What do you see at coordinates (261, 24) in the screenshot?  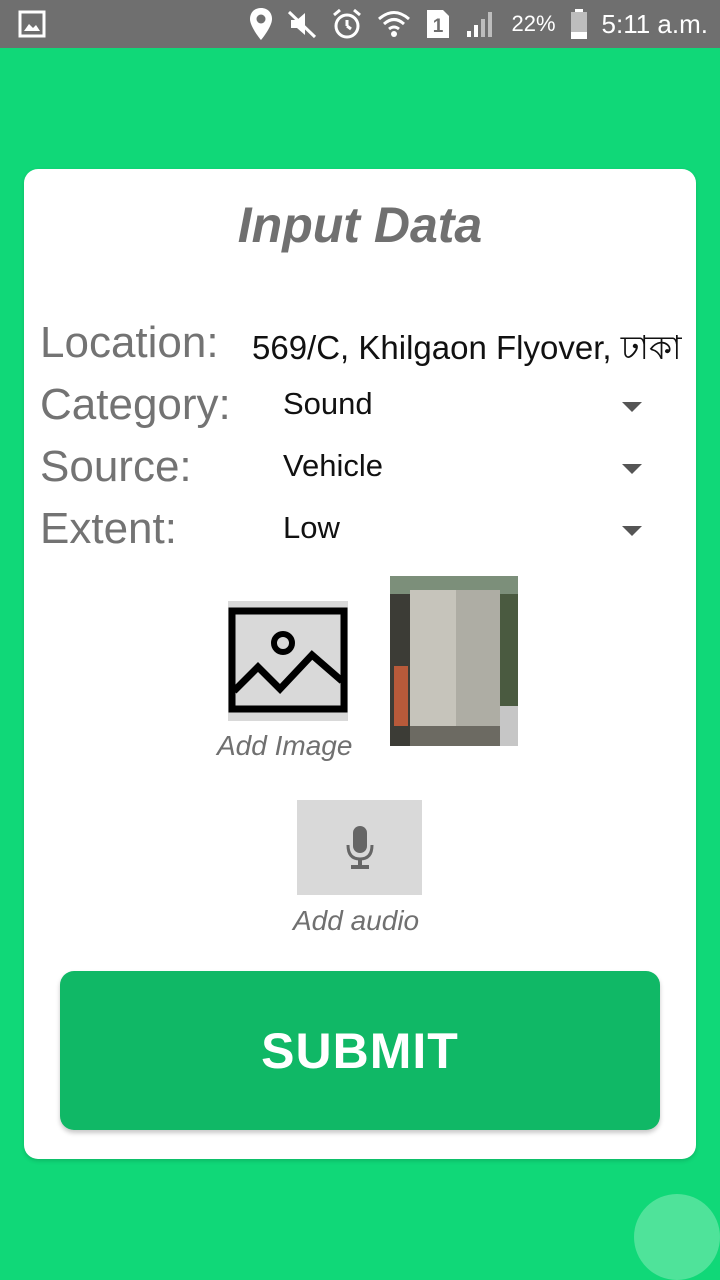 I see `location-icon` at bounding box center [261, 24].